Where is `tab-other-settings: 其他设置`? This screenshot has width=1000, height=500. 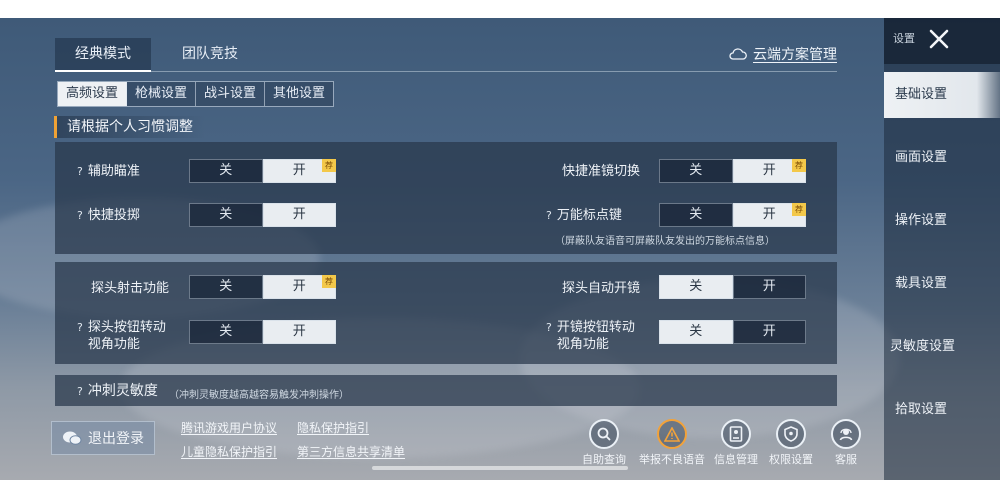
tab-other-settings: 其他设置 is located at coordinates (299, 94).